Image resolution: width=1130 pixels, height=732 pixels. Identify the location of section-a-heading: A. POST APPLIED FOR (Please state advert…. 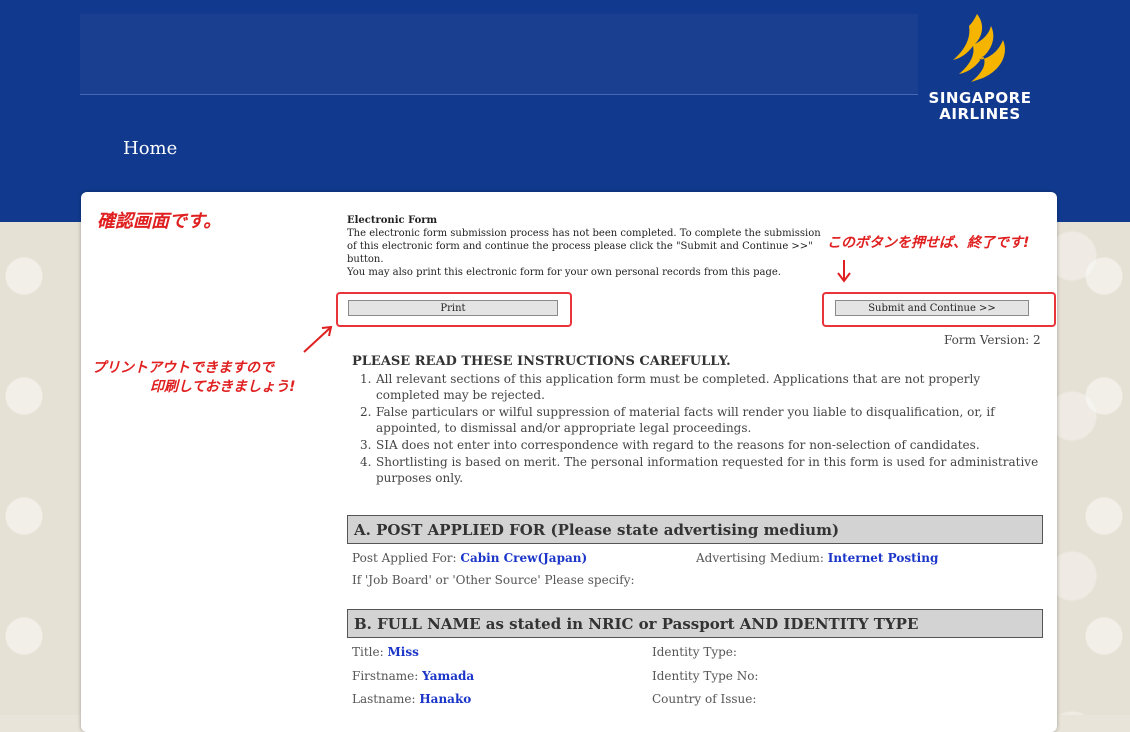
(695, 529).